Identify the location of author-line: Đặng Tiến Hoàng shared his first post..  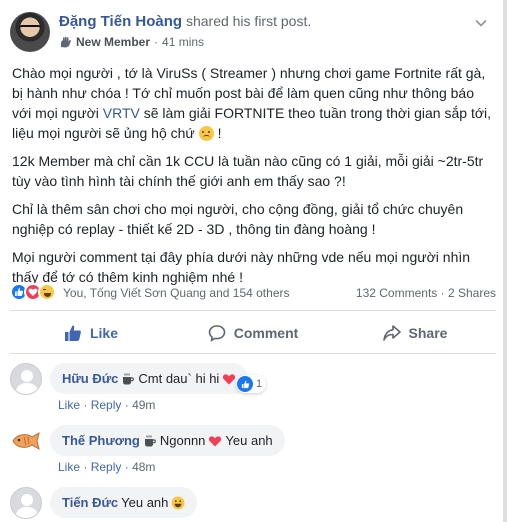
(185, 21).